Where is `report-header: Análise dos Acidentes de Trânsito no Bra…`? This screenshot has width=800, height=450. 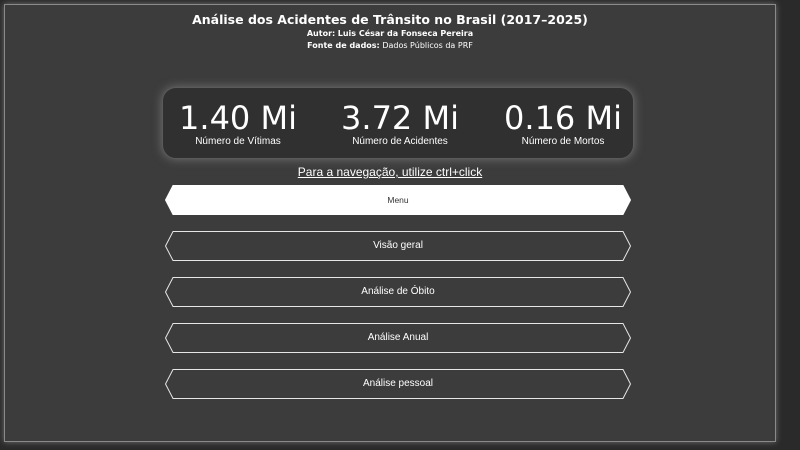
report-header: Análise dos Acidentes de Trânsito no Bra… is located at coordinates (390, 32).